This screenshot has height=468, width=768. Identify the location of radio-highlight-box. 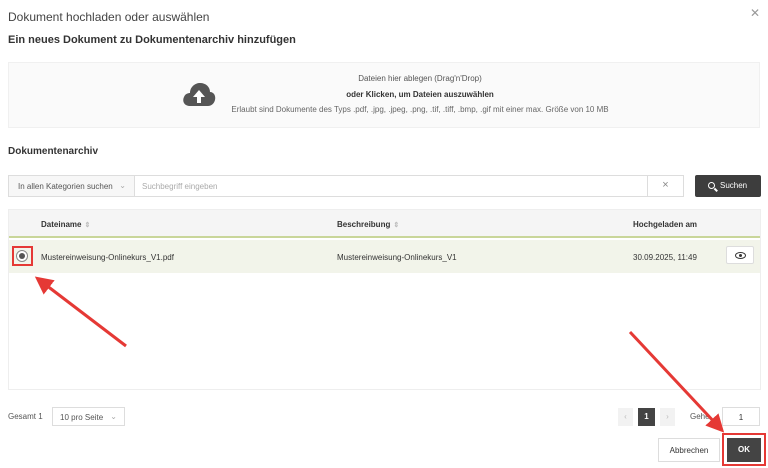
(22, 256).